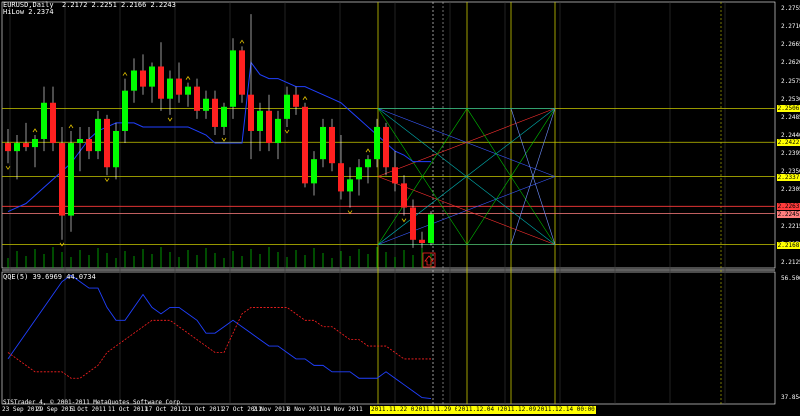  What do you see at coordinates (788, 207) in the screenshot?
I see `price-level-label: 2.2263` at bounding box center [788, 207].